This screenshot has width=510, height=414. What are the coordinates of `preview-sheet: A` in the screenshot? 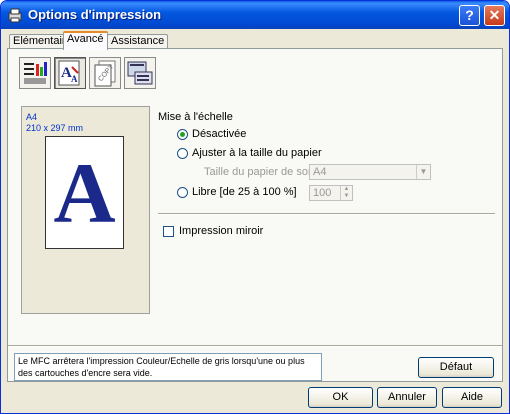 It's located at (84, 192).